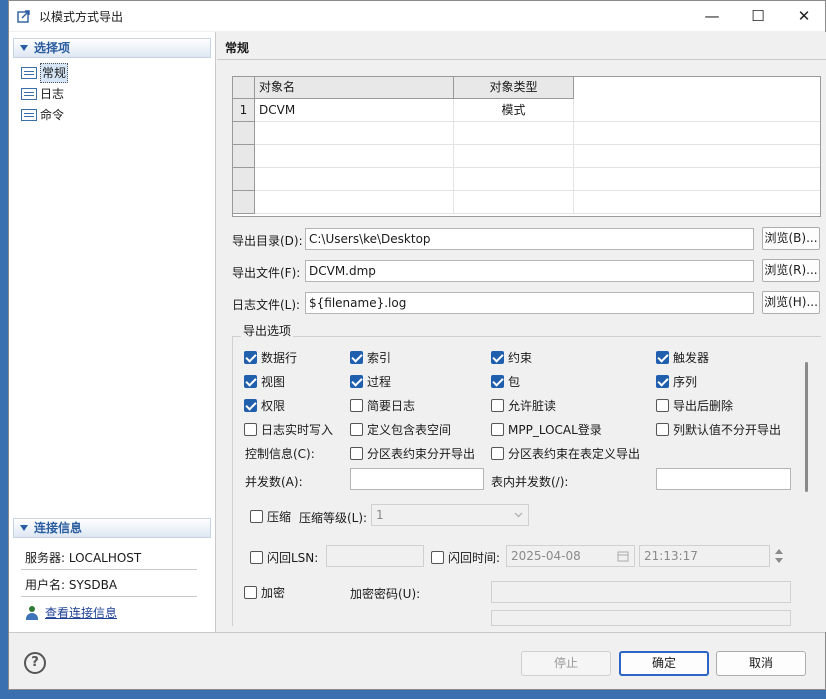  Describe the element at coordinates (723, 479) in the screenshot. I see `table-concurrency-input` at that location.